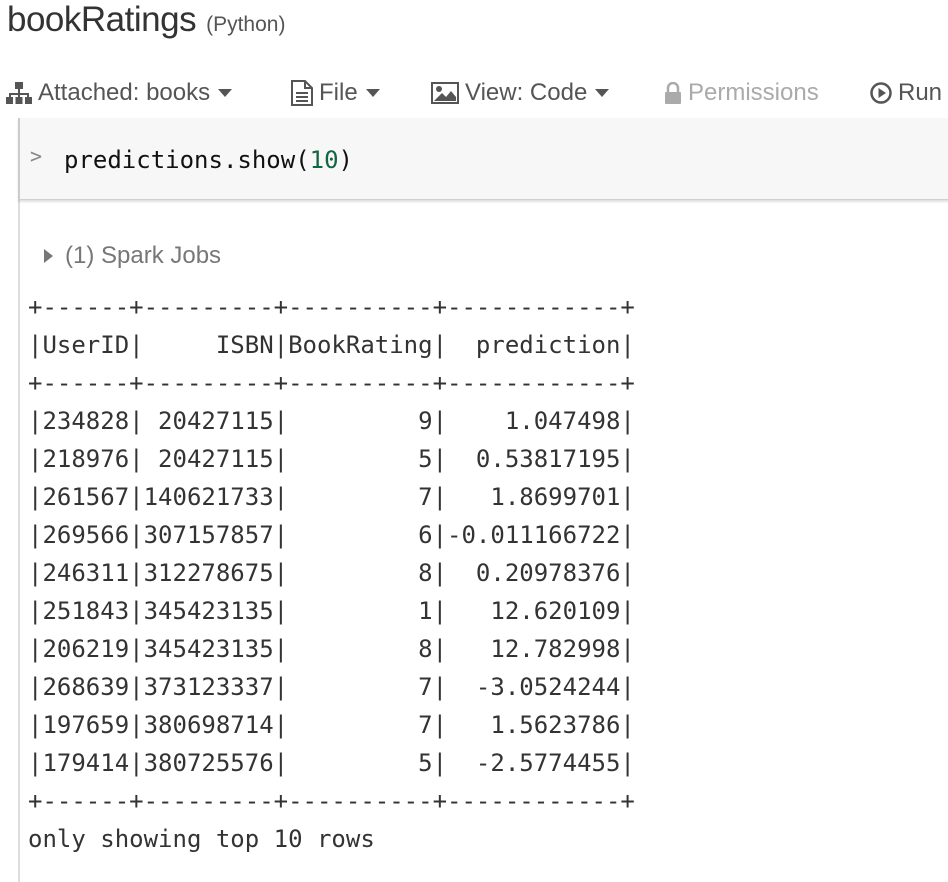 The image size is (948, 882). What do you see at coordinates (302, 93) in the screenshot?
I see `file-icon` at bounding box center [302, 93].